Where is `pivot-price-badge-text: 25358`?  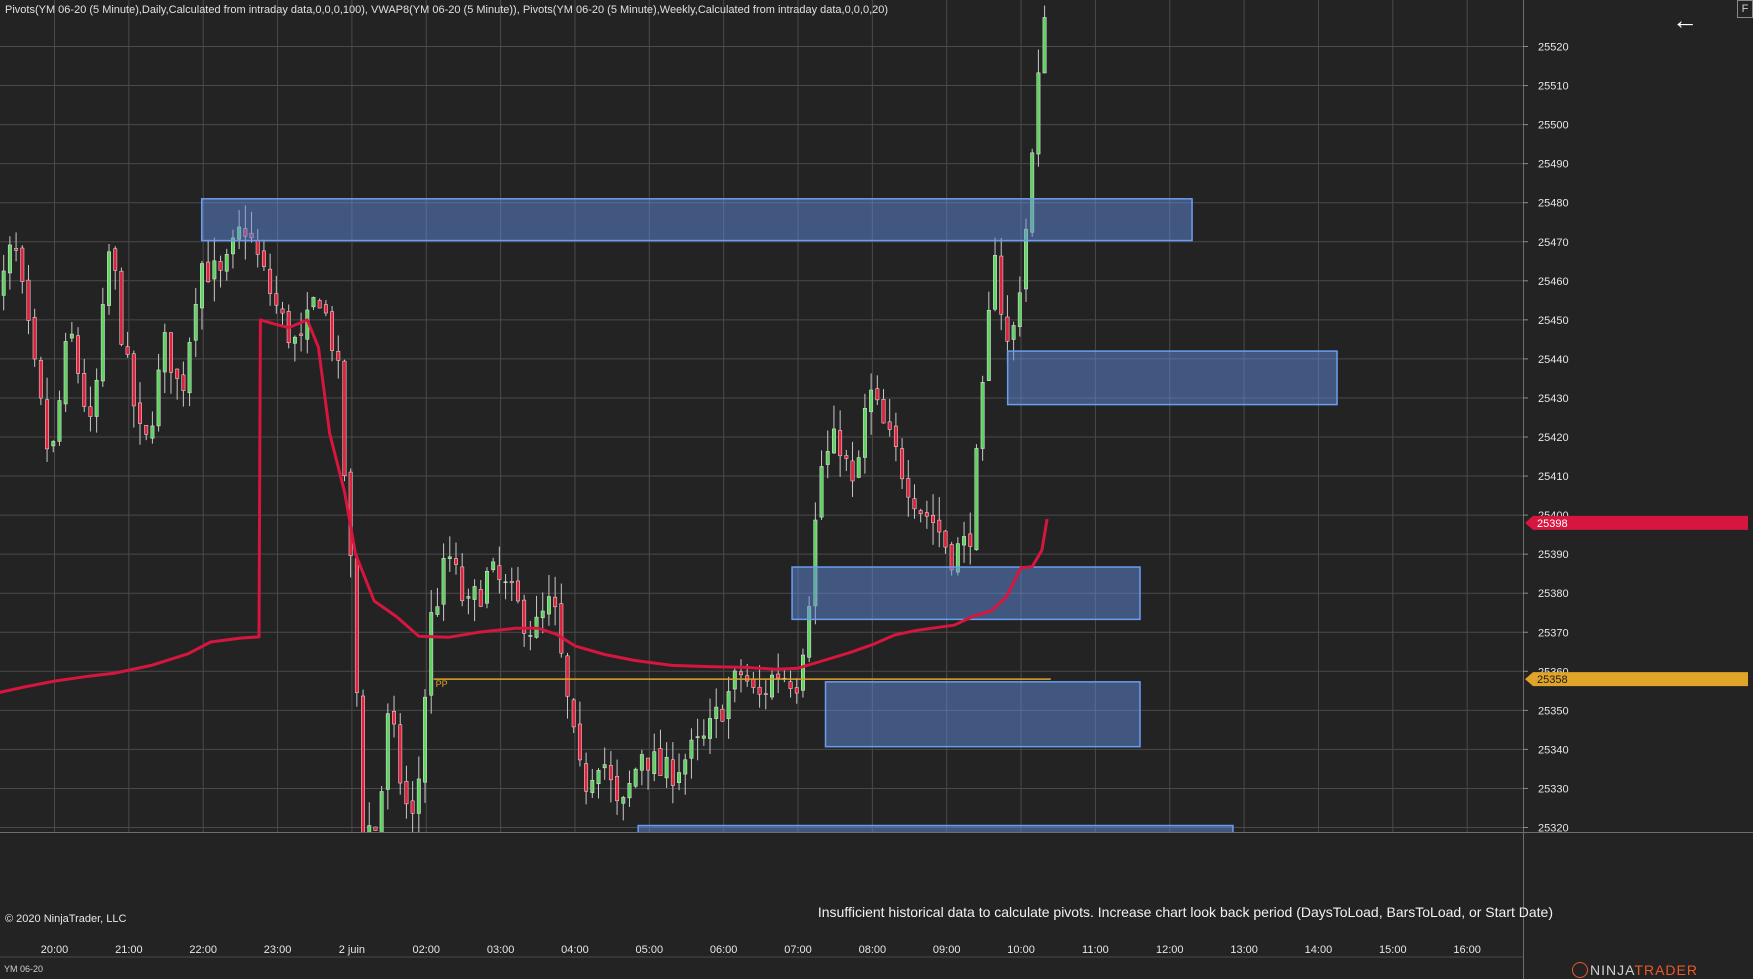 pivot-price-badge-text: 25358 is located at coordinates (1552, 680).